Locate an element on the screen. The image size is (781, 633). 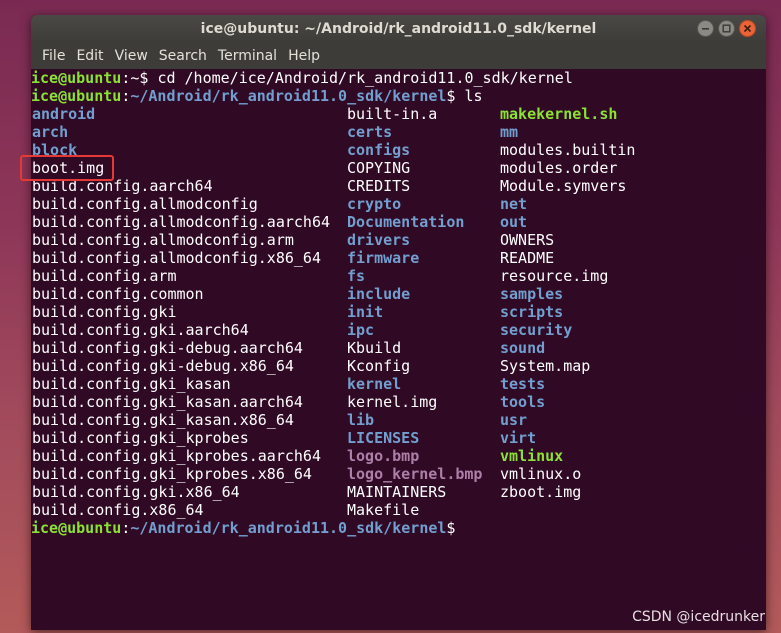
ls-entry-dir: ipc is located at coordinates (361, 330).